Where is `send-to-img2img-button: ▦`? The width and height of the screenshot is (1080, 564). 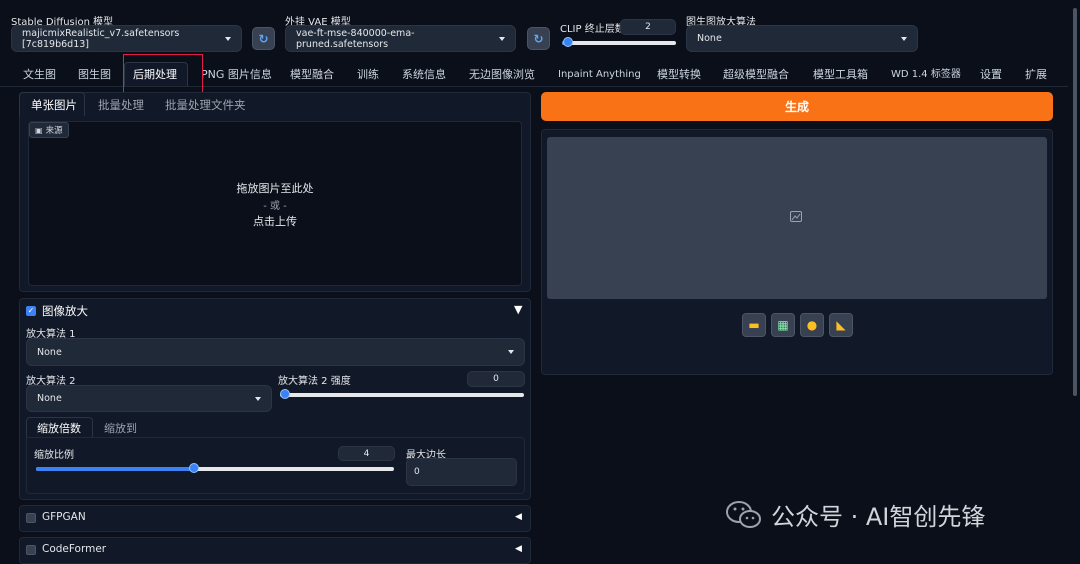 send-to-img2img-button: ▦ is located at coordinates (783, 325).